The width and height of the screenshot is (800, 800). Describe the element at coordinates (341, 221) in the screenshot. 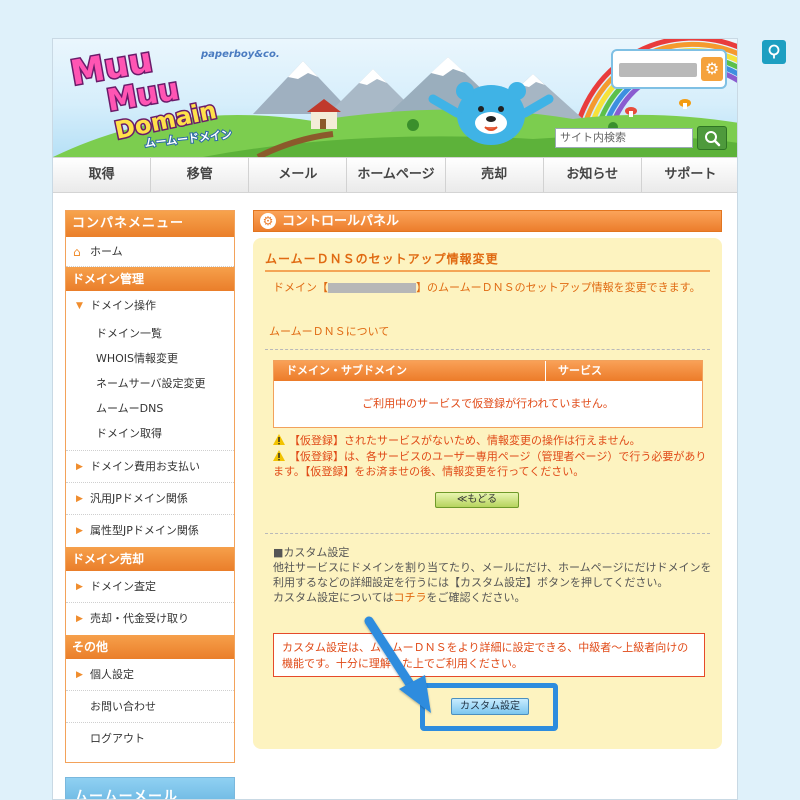

I see `panel-title: コントロールパネル` at that location.